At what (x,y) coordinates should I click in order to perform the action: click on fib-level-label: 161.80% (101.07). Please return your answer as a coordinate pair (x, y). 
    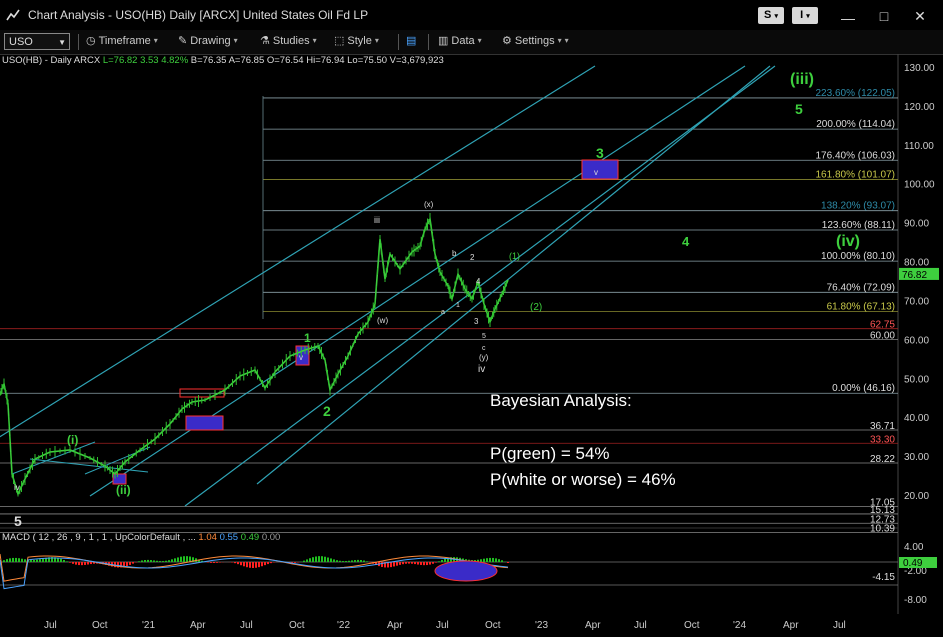
    Looking at the image, I should click on (855, 175).